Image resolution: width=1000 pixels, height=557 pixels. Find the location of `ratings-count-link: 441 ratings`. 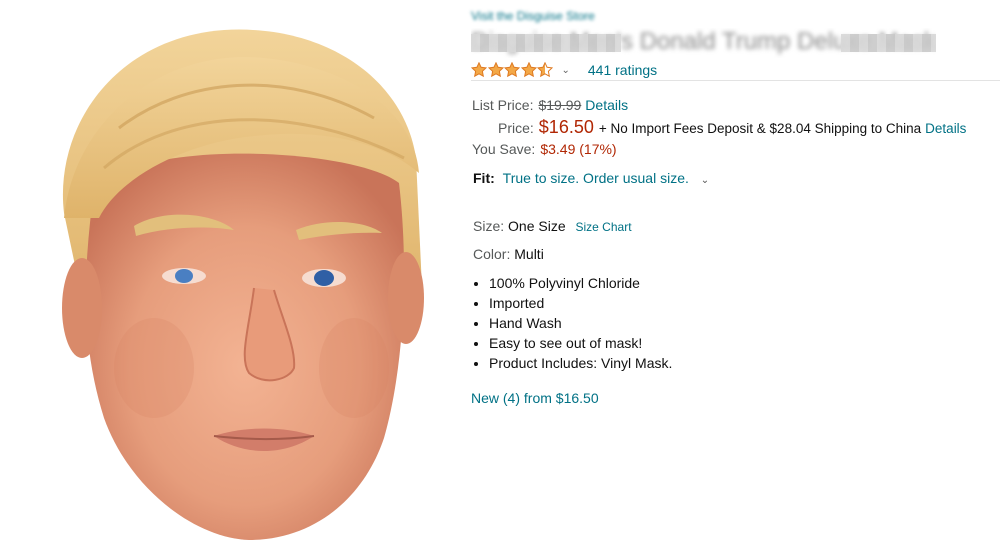

ratings-count-link: 441 ratings is located at coordinates (622, 70).